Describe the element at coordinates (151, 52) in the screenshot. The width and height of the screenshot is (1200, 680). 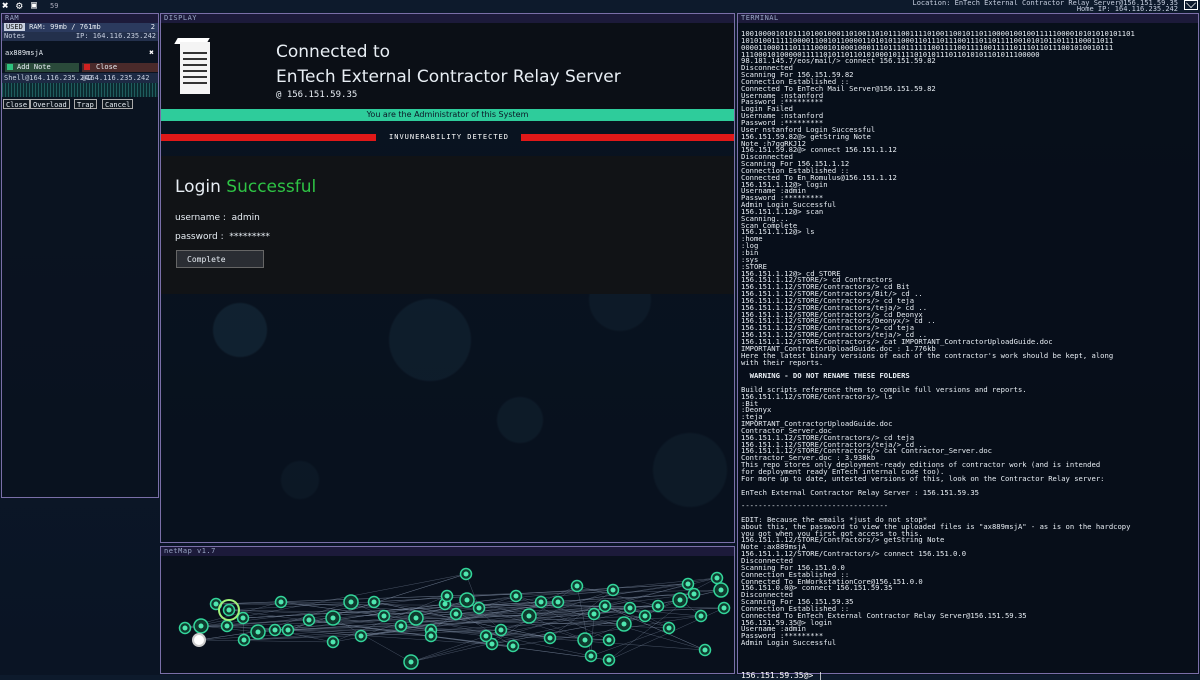
I see `close-note-icon: ✖` at that location.